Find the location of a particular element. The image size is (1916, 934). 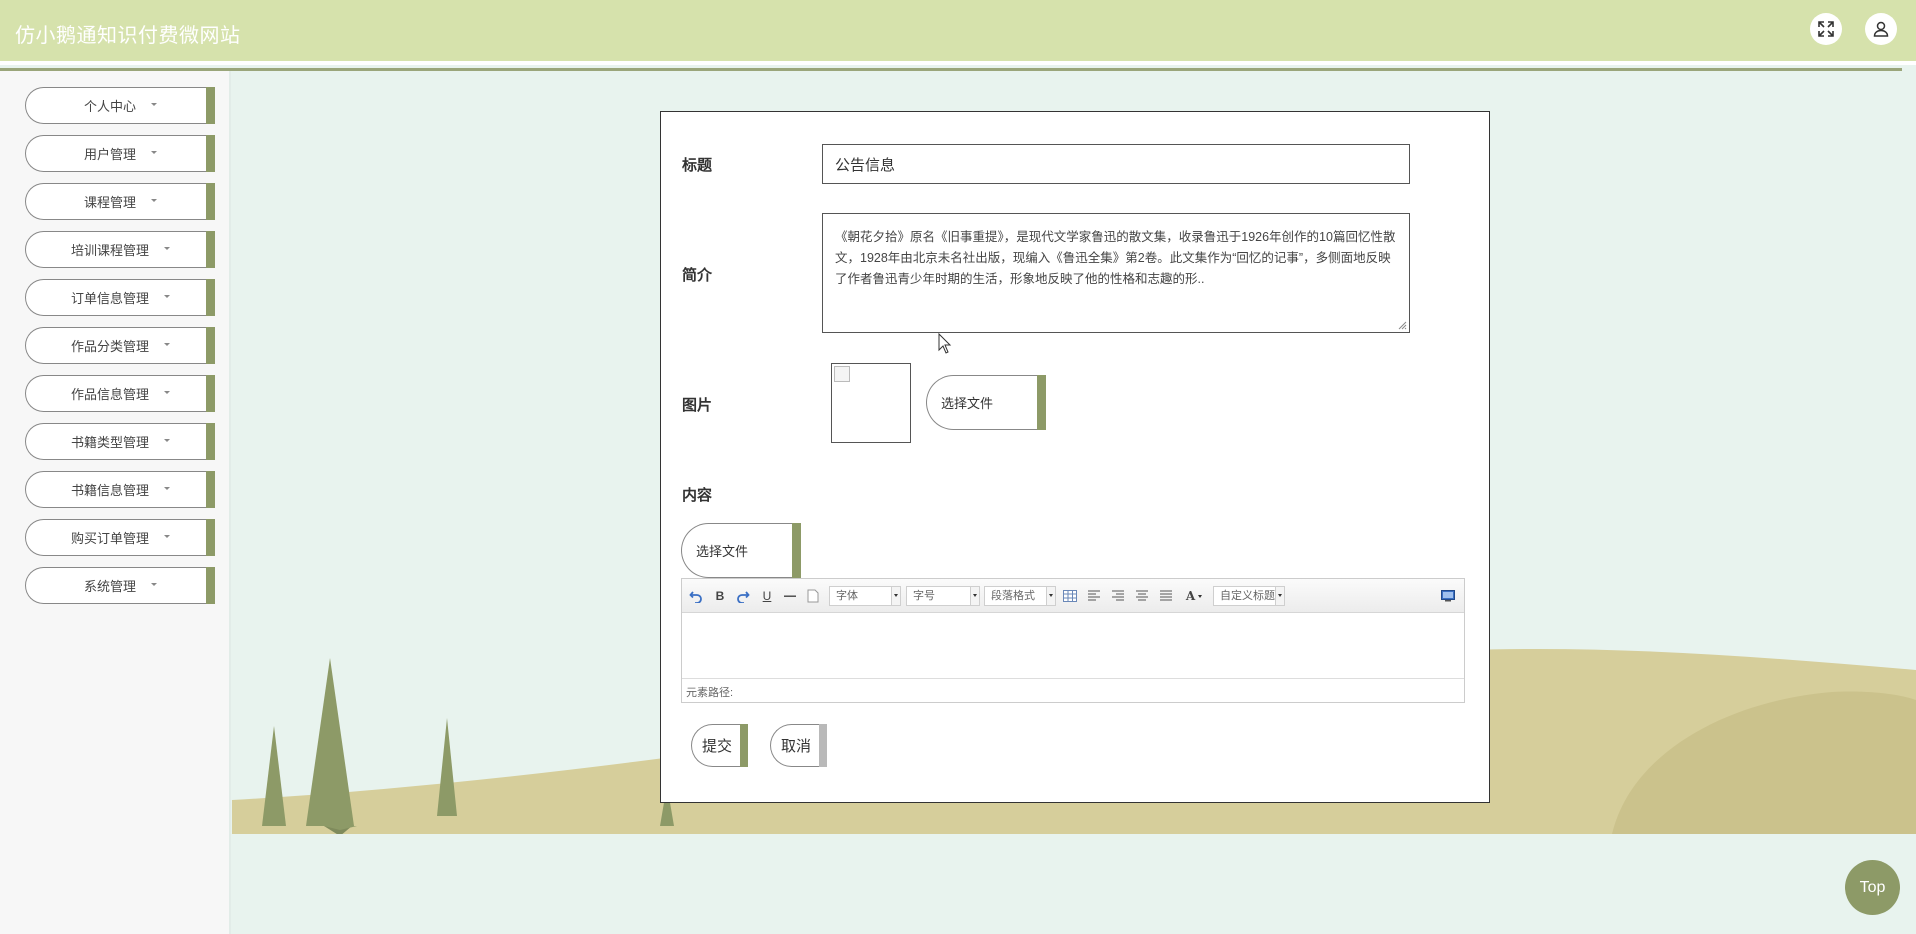

paragraph-format-value: 段落格式 is located at coordinates (1013, 596).